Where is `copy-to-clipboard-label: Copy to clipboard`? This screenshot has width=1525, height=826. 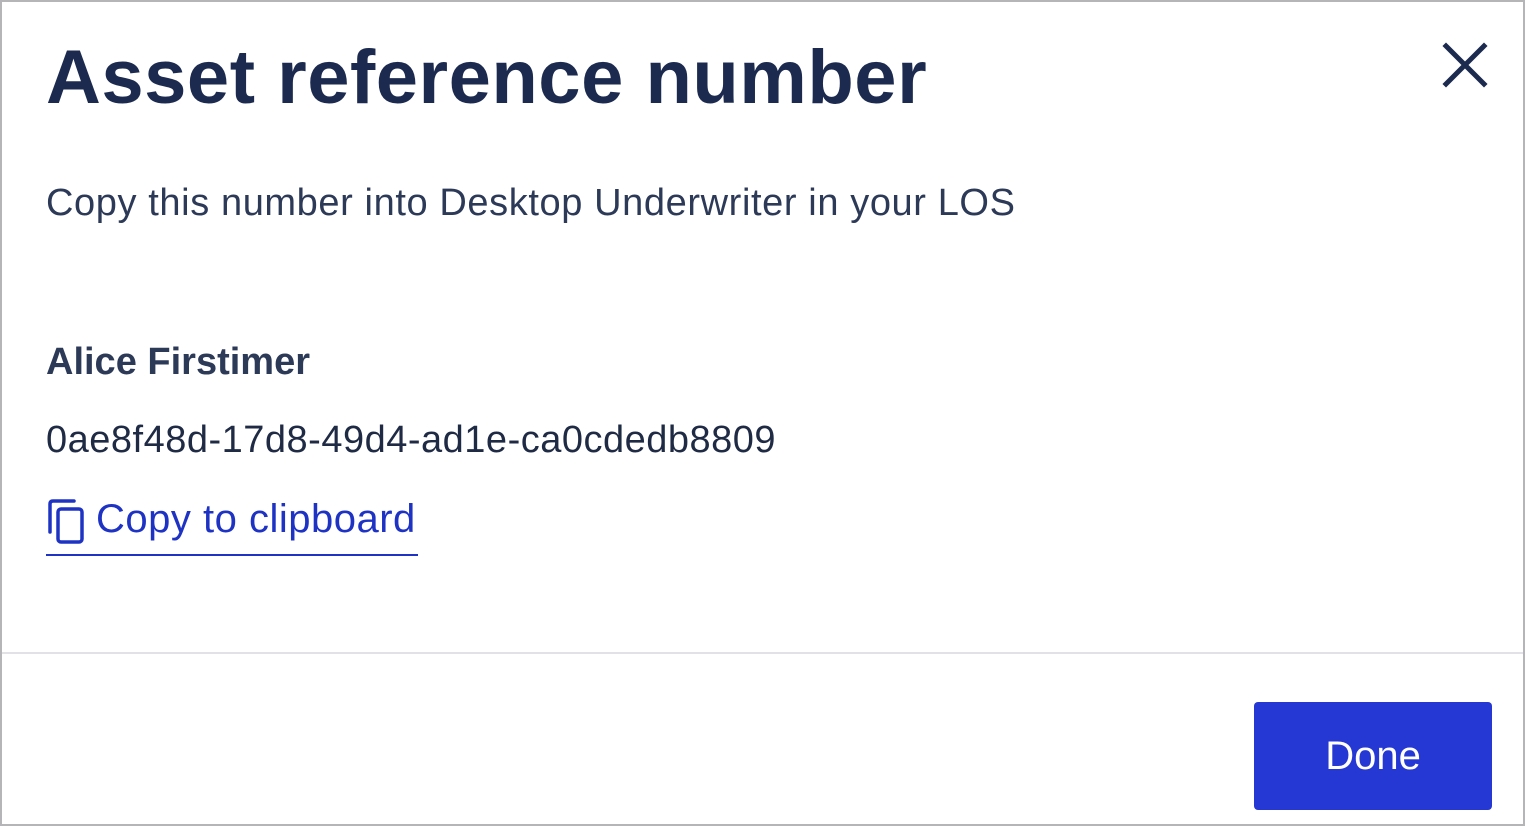 copy-to-clipboard-label: Copy to clipboard is located at coordinates (256, 519).